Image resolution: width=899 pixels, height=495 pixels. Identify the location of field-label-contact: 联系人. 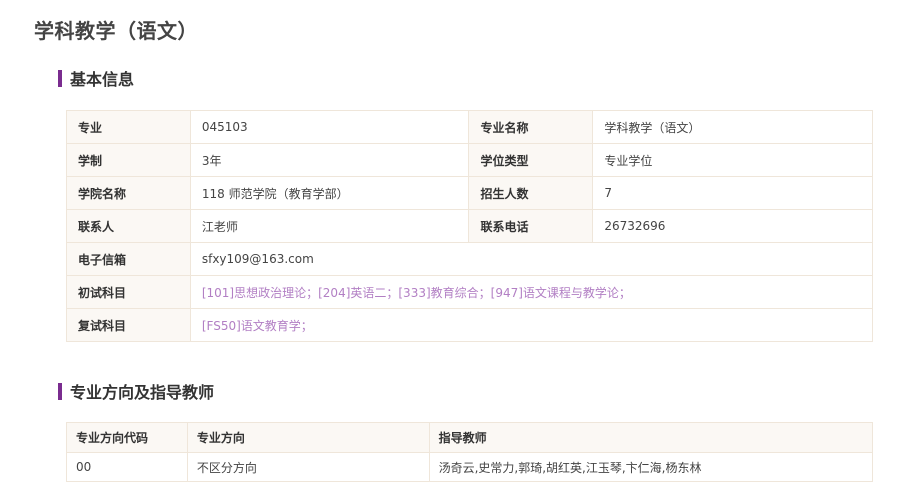
(128, 226).